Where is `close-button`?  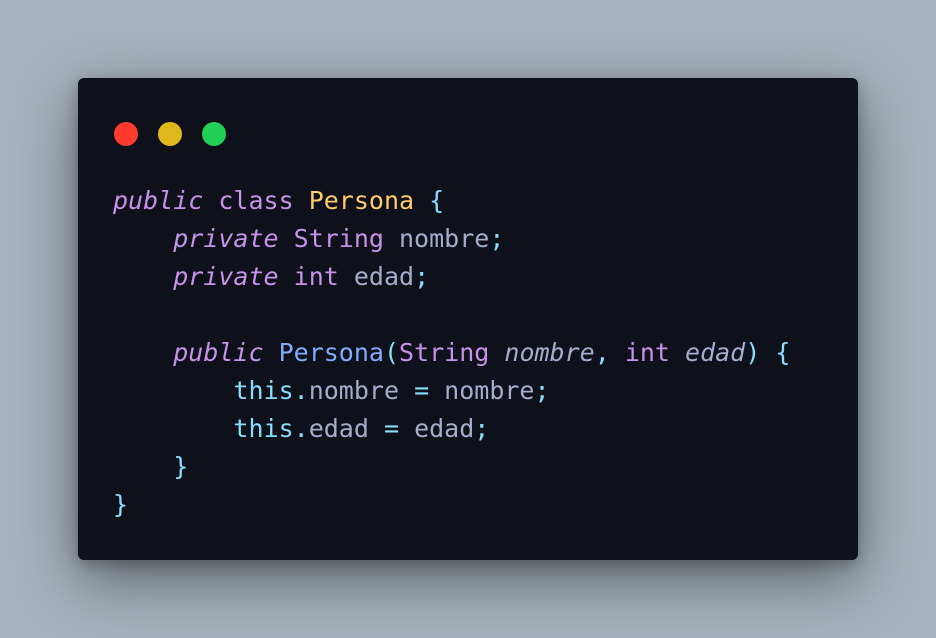 close-button is located at coordinates (126, 134).